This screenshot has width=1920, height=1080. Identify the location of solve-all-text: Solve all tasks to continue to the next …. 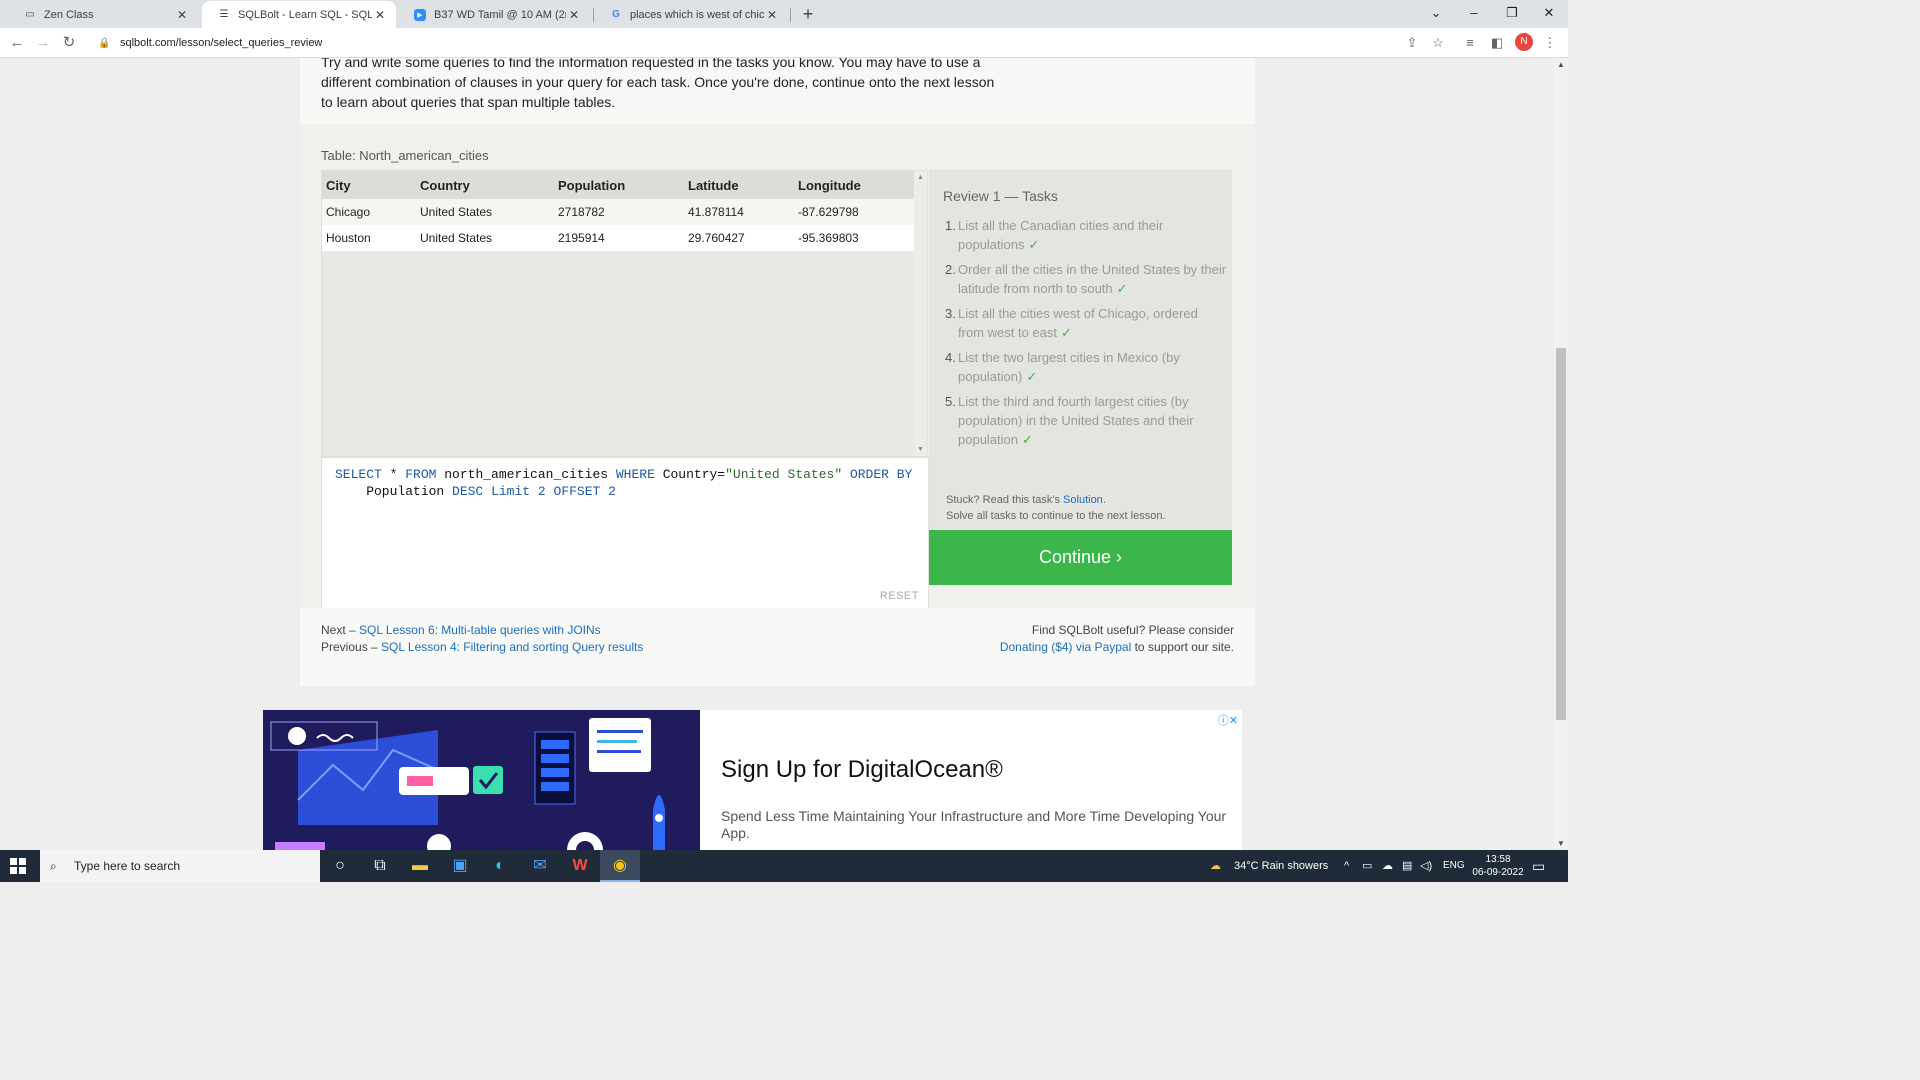
(1056, 516).